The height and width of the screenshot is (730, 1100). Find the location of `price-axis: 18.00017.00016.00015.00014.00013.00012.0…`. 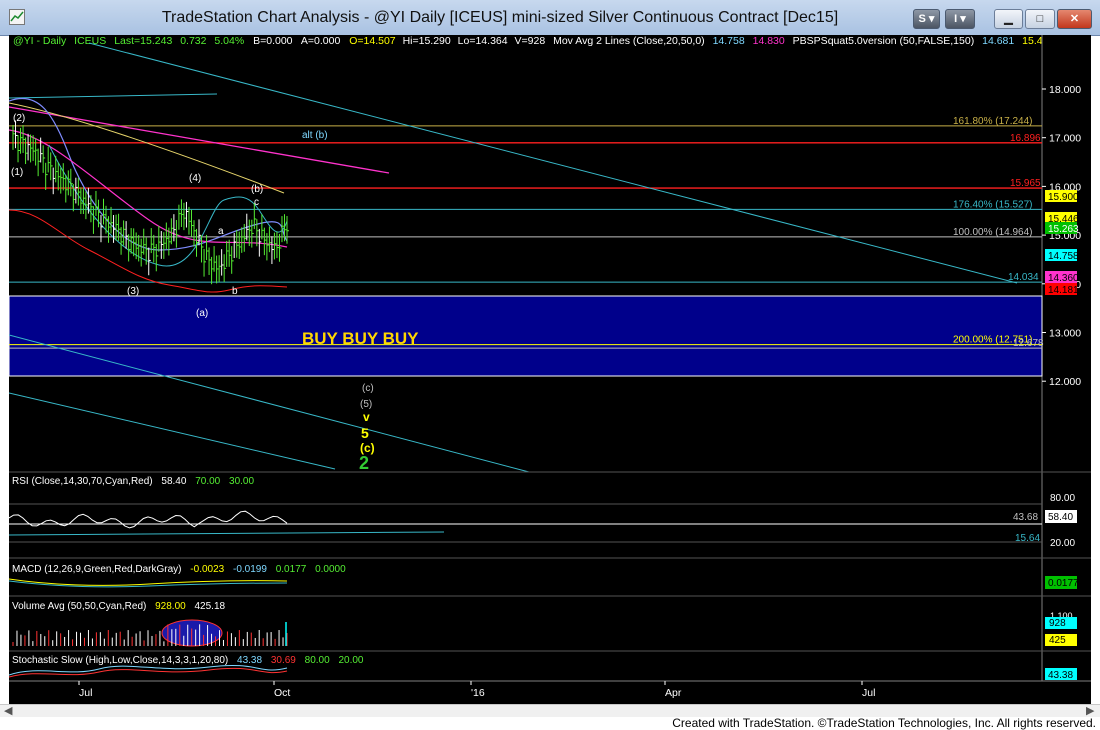

price-axis: 18.00017.00016.00015.00014.00013.00012.0… is located at coordinates (1061, 236).